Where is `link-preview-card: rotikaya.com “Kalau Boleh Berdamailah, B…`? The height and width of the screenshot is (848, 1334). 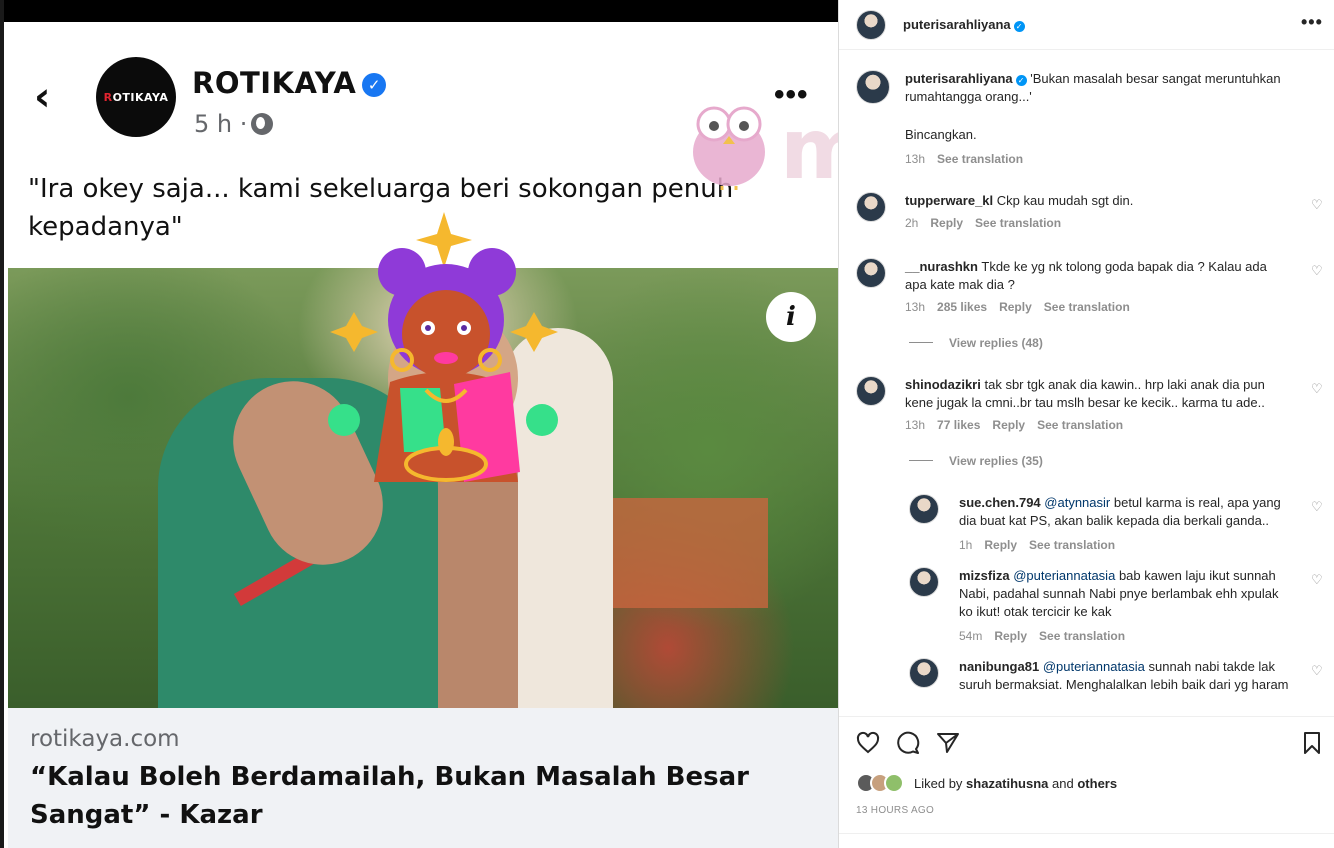 link-preview-card: rotikaya.com “Kalau Boleh Berdamailah, B… is located at coordinates (425, 778).